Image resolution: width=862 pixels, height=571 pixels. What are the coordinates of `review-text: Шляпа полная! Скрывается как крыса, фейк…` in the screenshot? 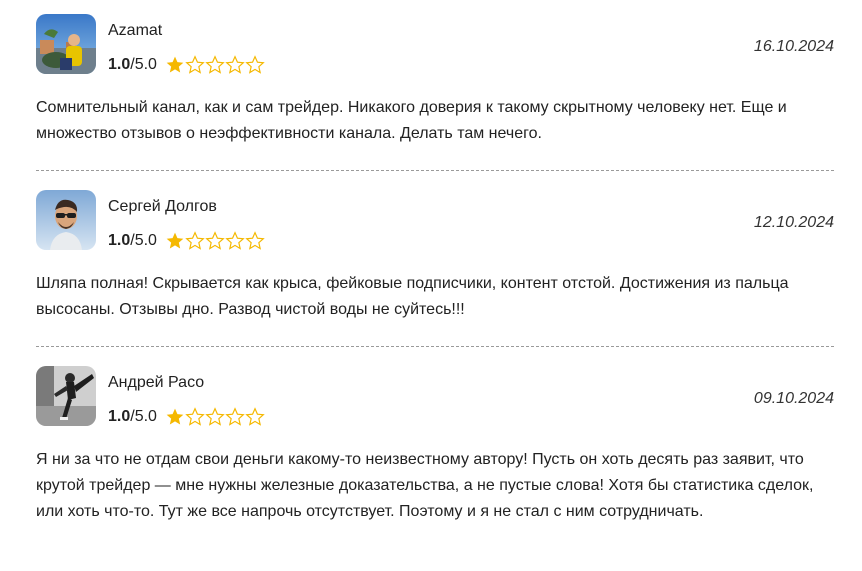 It's located at (412, 296).